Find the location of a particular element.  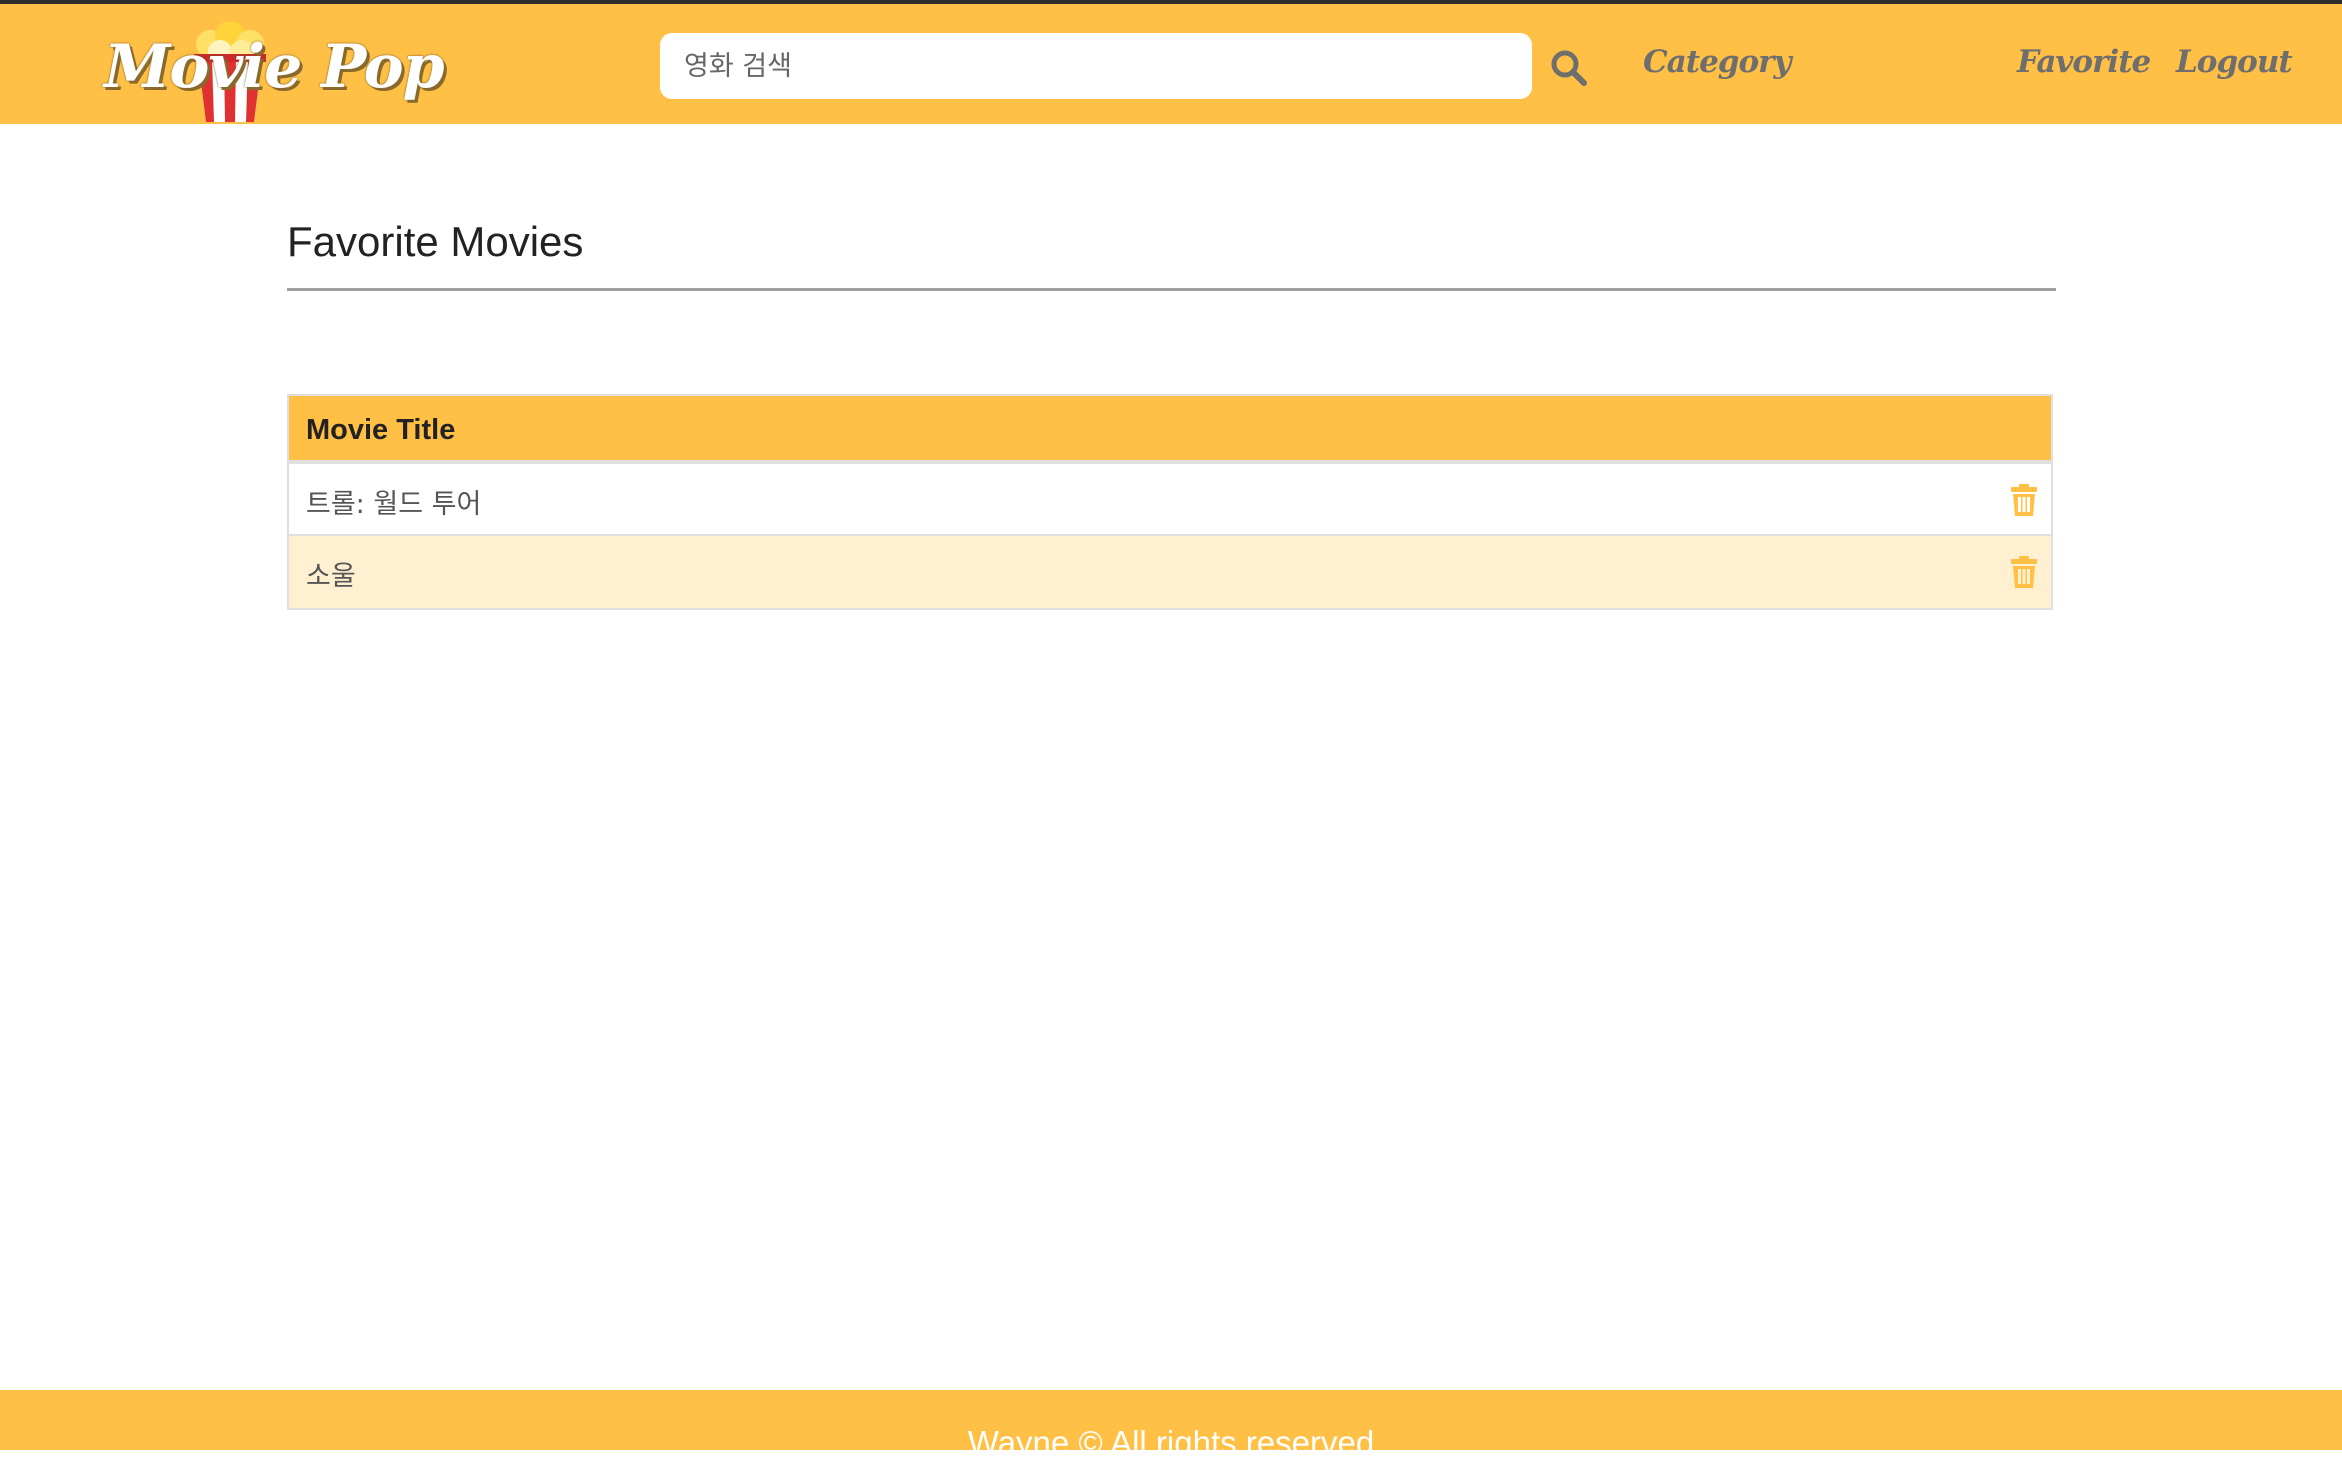

title-divider is located at coordinates (1171, 289).